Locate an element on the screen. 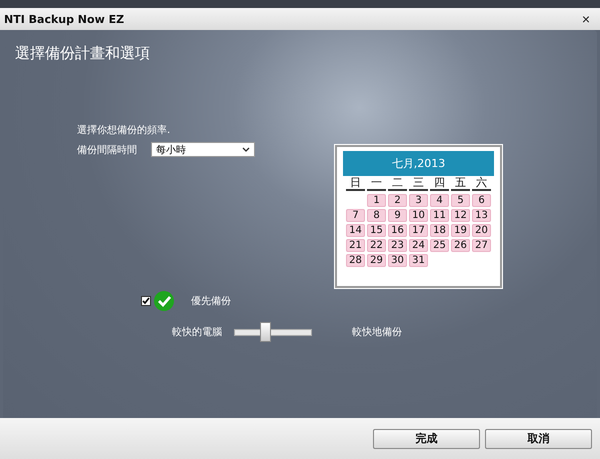 The width and height of the screenshot is (600, 459). calendar-day: 14 is located at coordinates (355, 230).